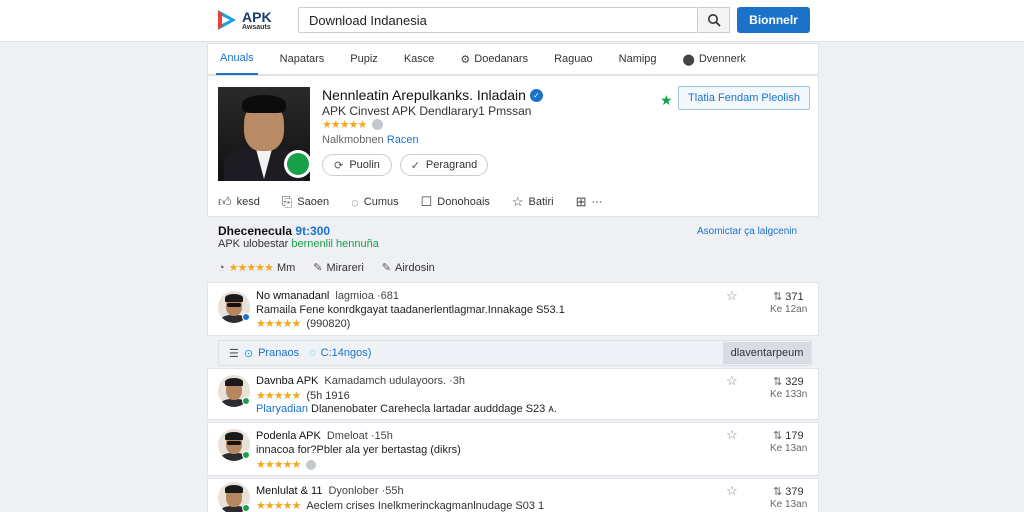  Describe the element at coordinates (357, 165) in the screenshot. I see `pill-button-left: ⟳ Puolin` at that location.